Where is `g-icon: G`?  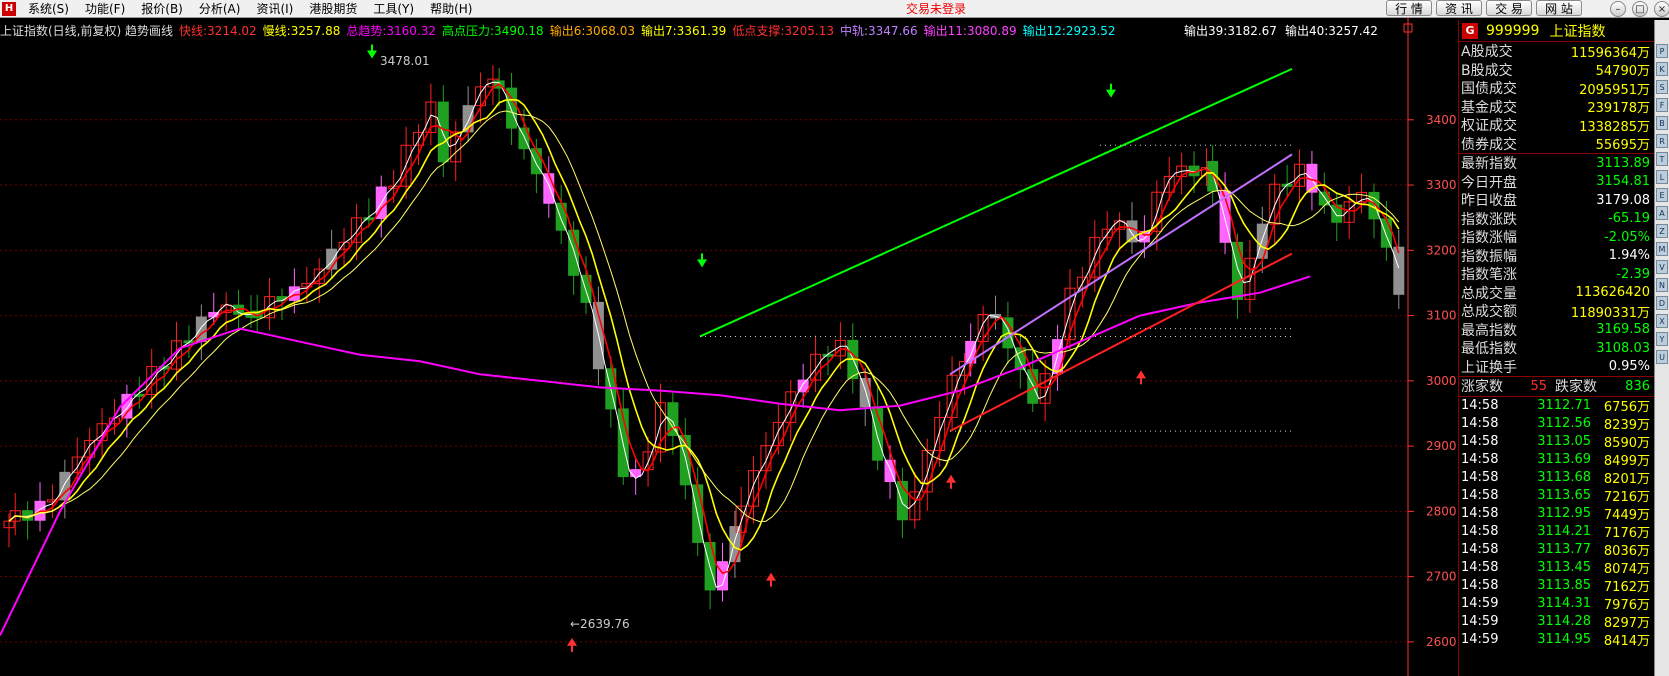 g-icon: G is located at coordinates (1470, 30).